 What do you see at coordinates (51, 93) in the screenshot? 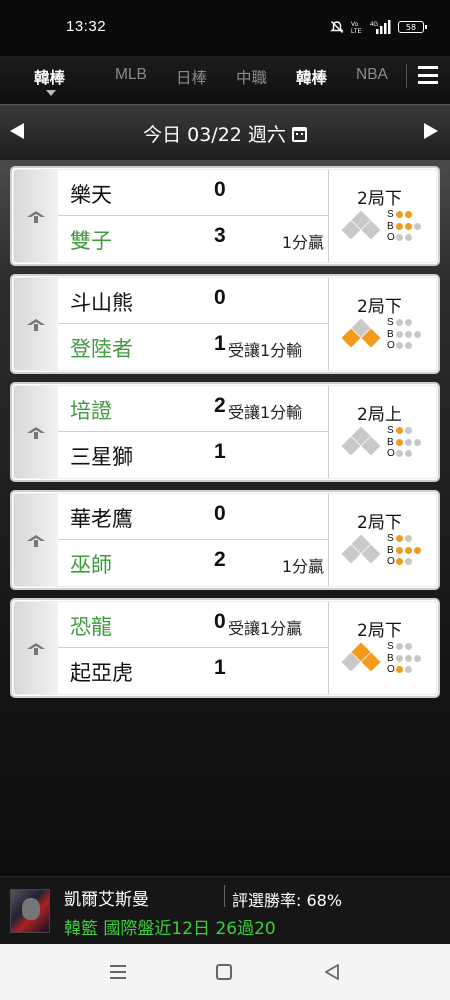
I see `active-tab-caret-icon` at bounding box center [51, 93].